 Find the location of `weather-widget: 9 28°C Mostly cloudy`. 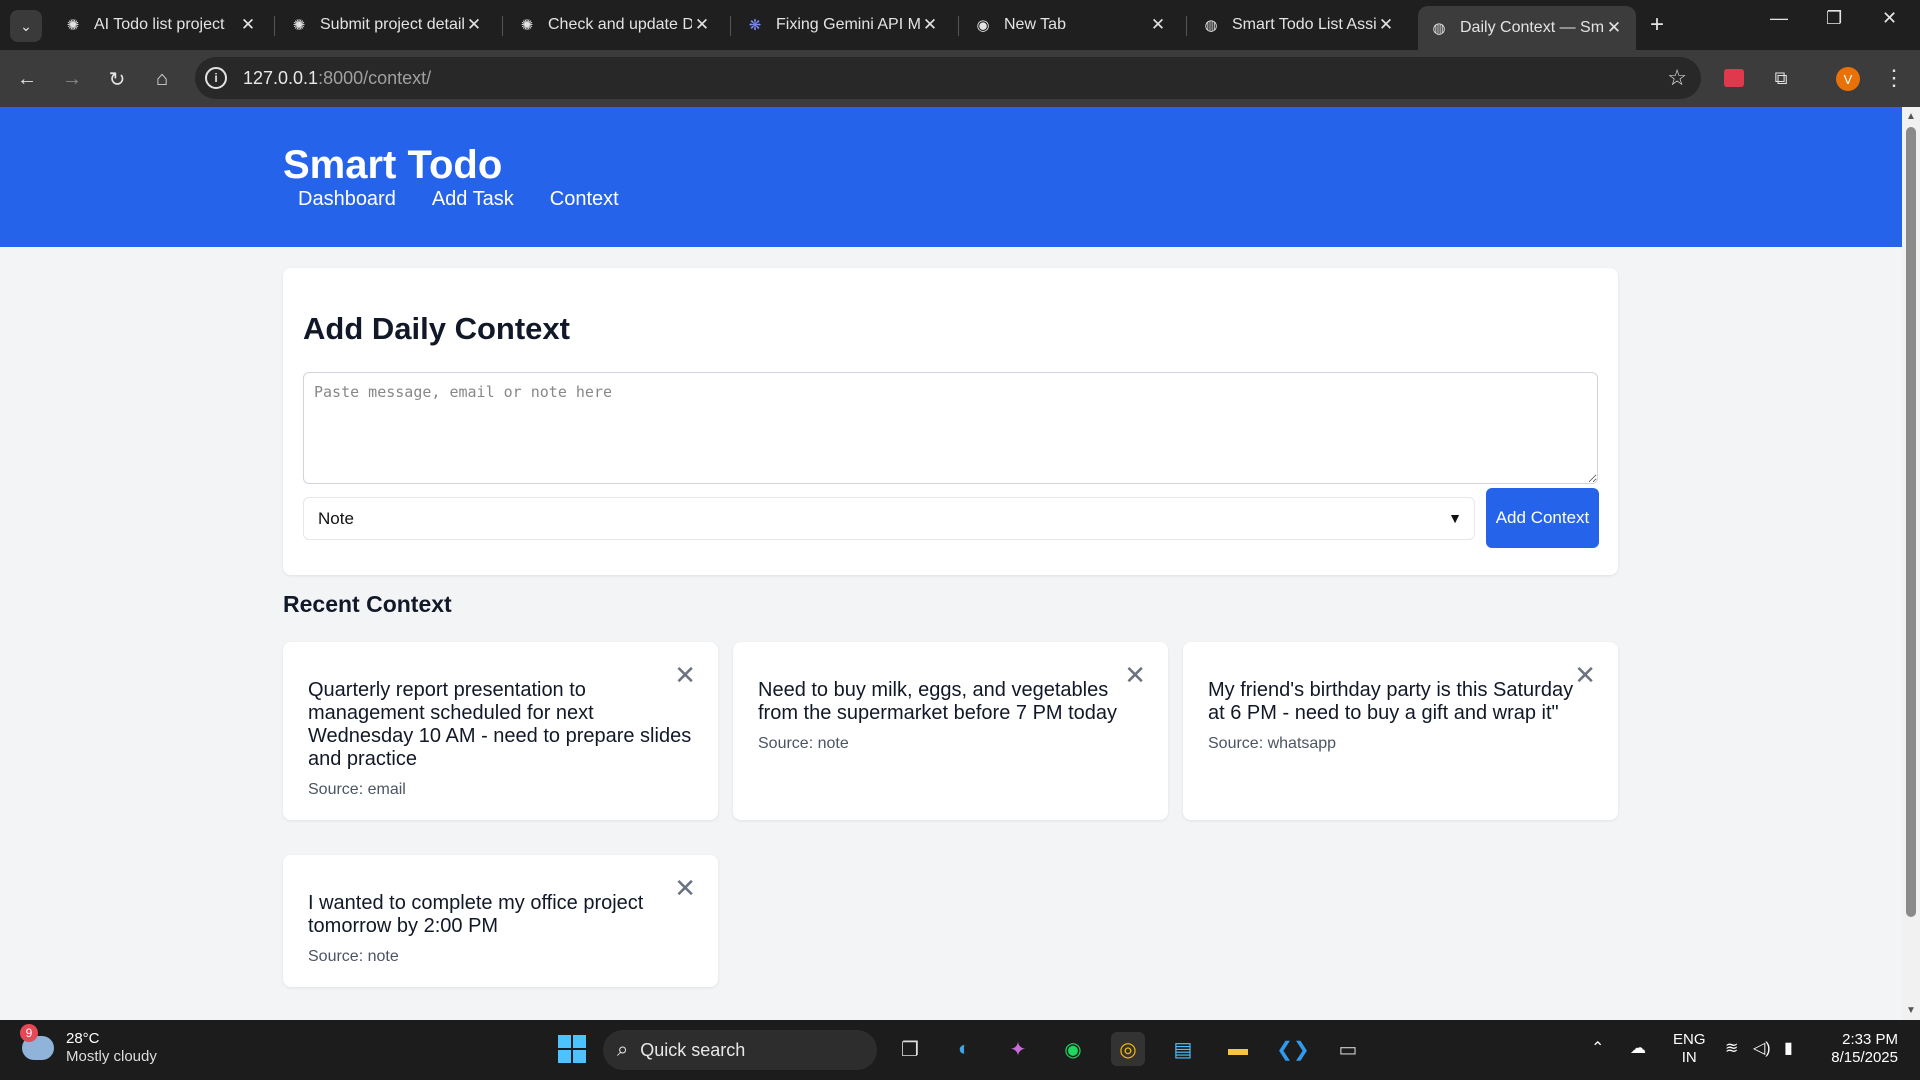

weather-widget: 9 28°C Mostly cloudy is located at coordinates (88, 1045).